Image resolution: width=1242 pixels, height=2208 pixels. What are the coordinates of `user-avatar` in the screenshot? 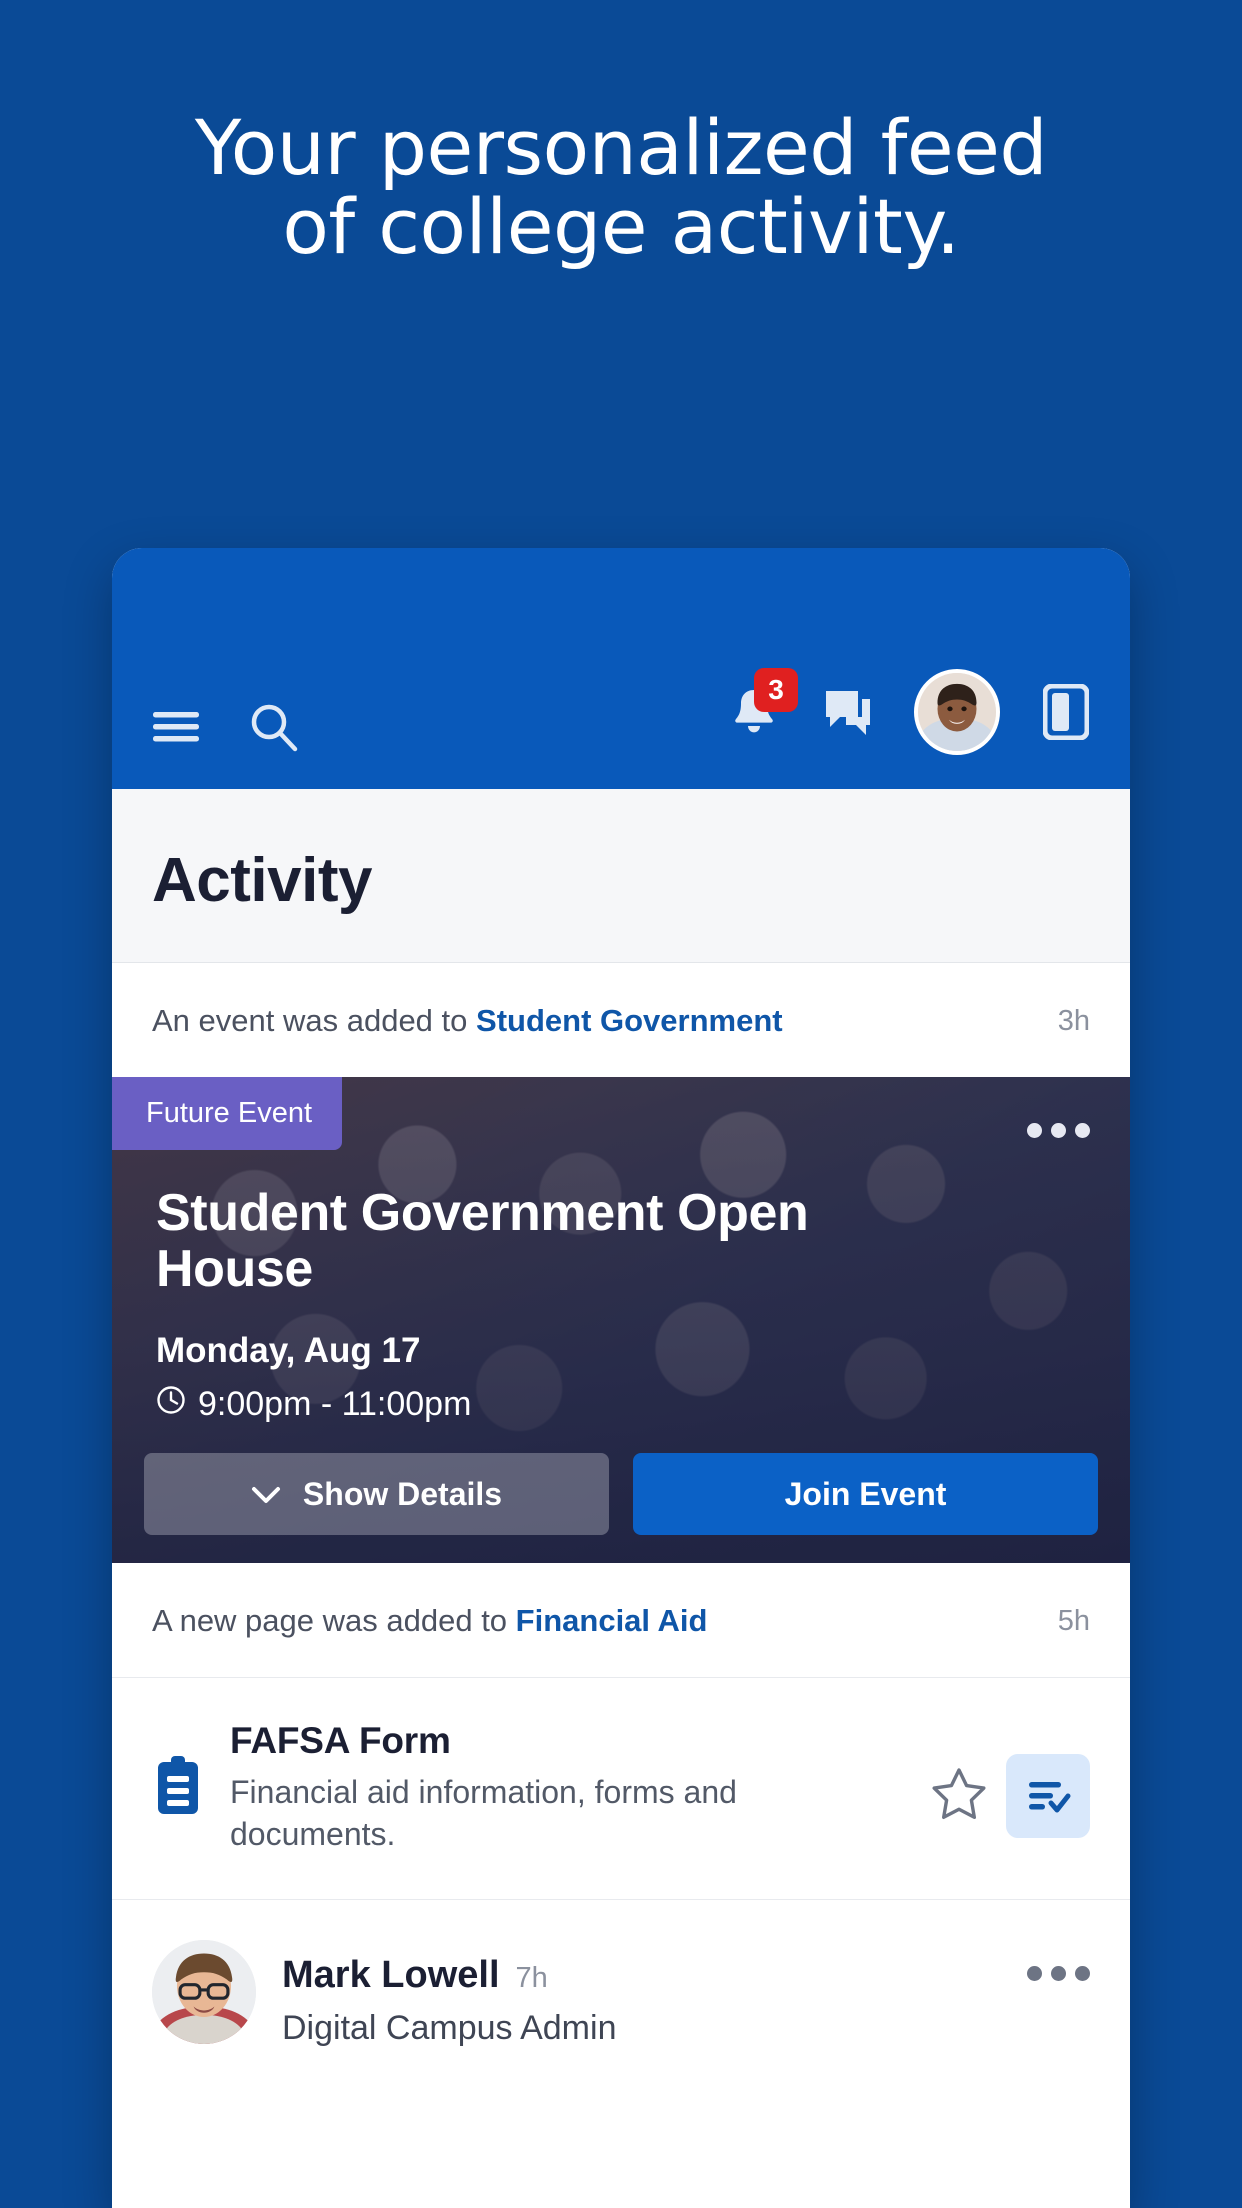 It's located at (957, 712).